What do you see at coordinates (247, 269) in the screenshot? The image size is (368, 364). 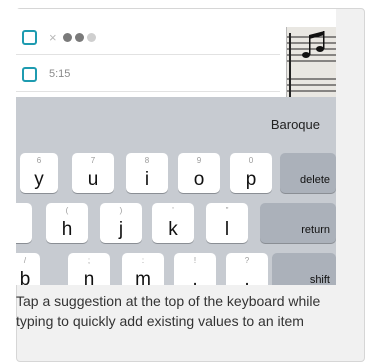 I see `key-period: ? .` at bounding box center [247, 269].